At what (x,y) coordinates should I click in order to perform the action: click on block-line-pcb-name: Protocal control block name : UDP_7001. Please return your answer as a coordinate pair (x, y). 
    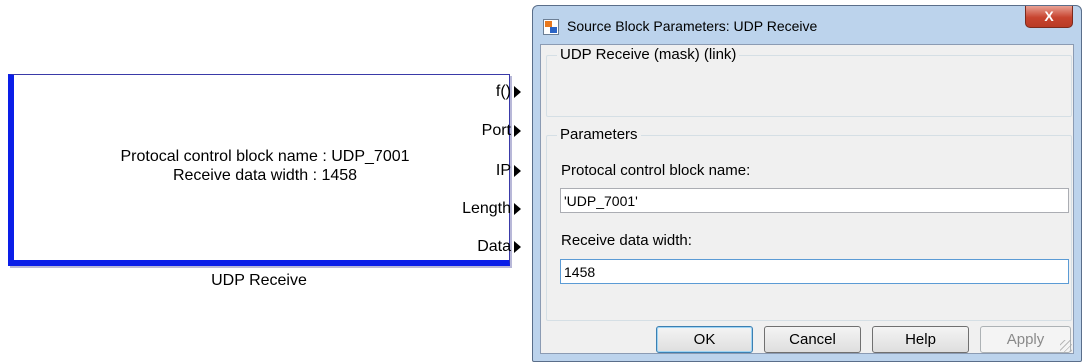
    Looking at the image, I should click on (265, 156).